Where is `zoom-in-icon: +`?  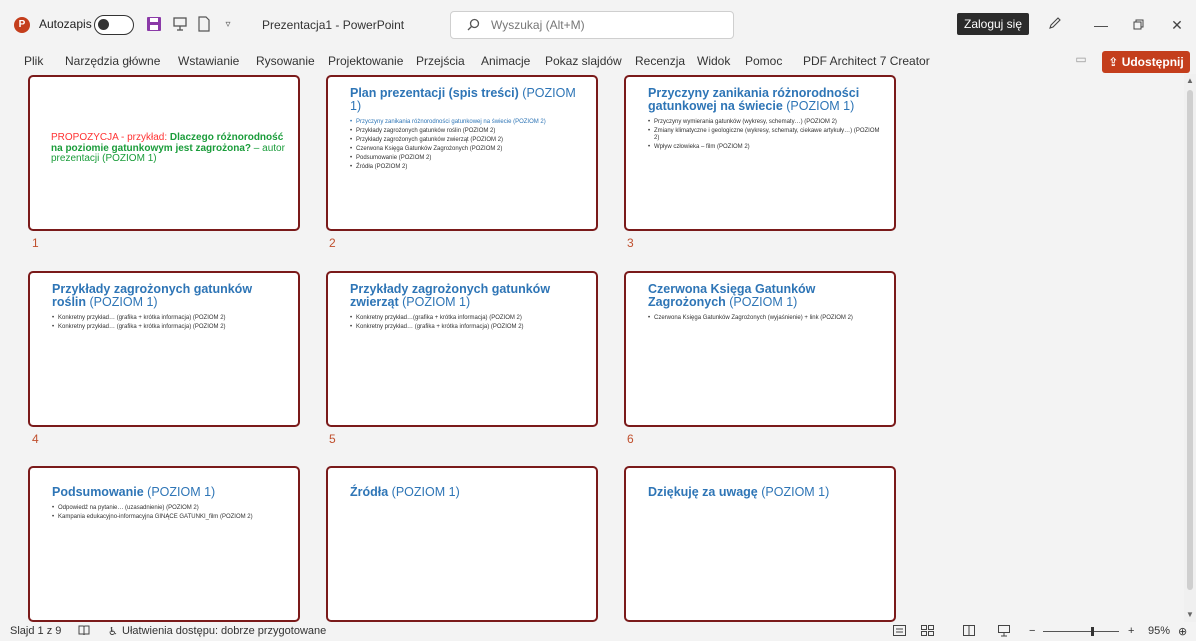 zoom-in-icon: + is located at coordinates (1131, 631).